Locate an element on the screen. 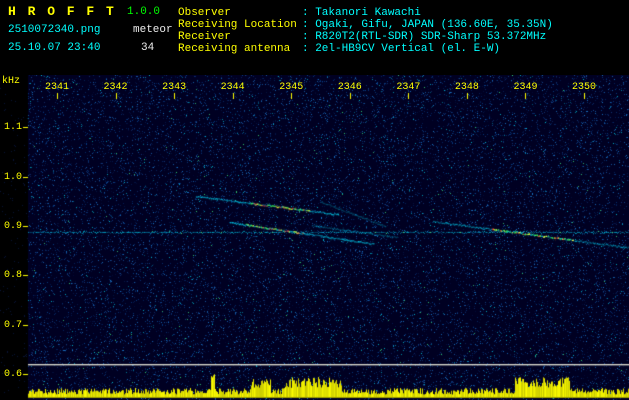 Image resolution: width=629 pixels, height=400 pixels. y-tick-label: 1.0 is located at coordinates (12, 177).